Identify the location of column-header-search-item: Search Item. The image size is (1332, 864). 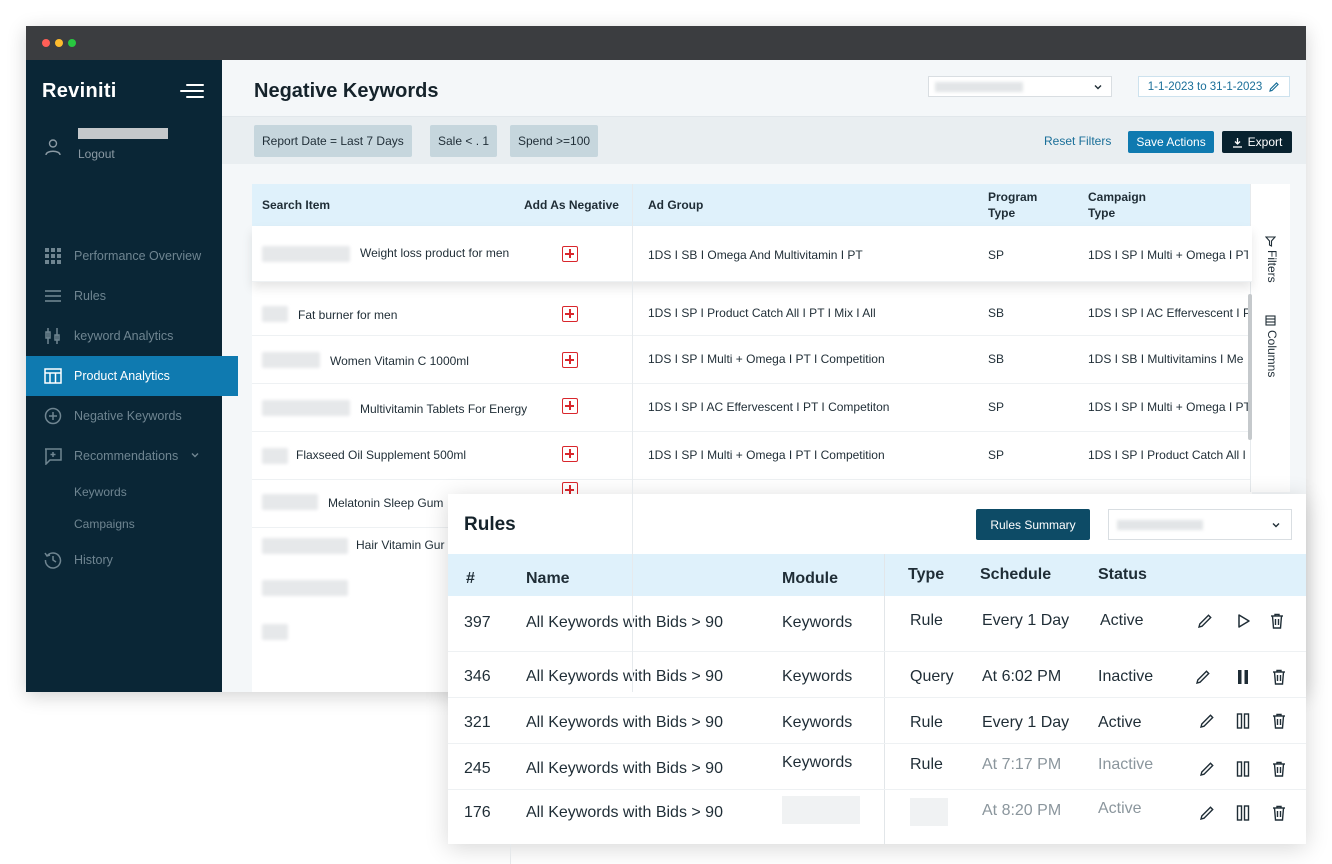
(296, 205).